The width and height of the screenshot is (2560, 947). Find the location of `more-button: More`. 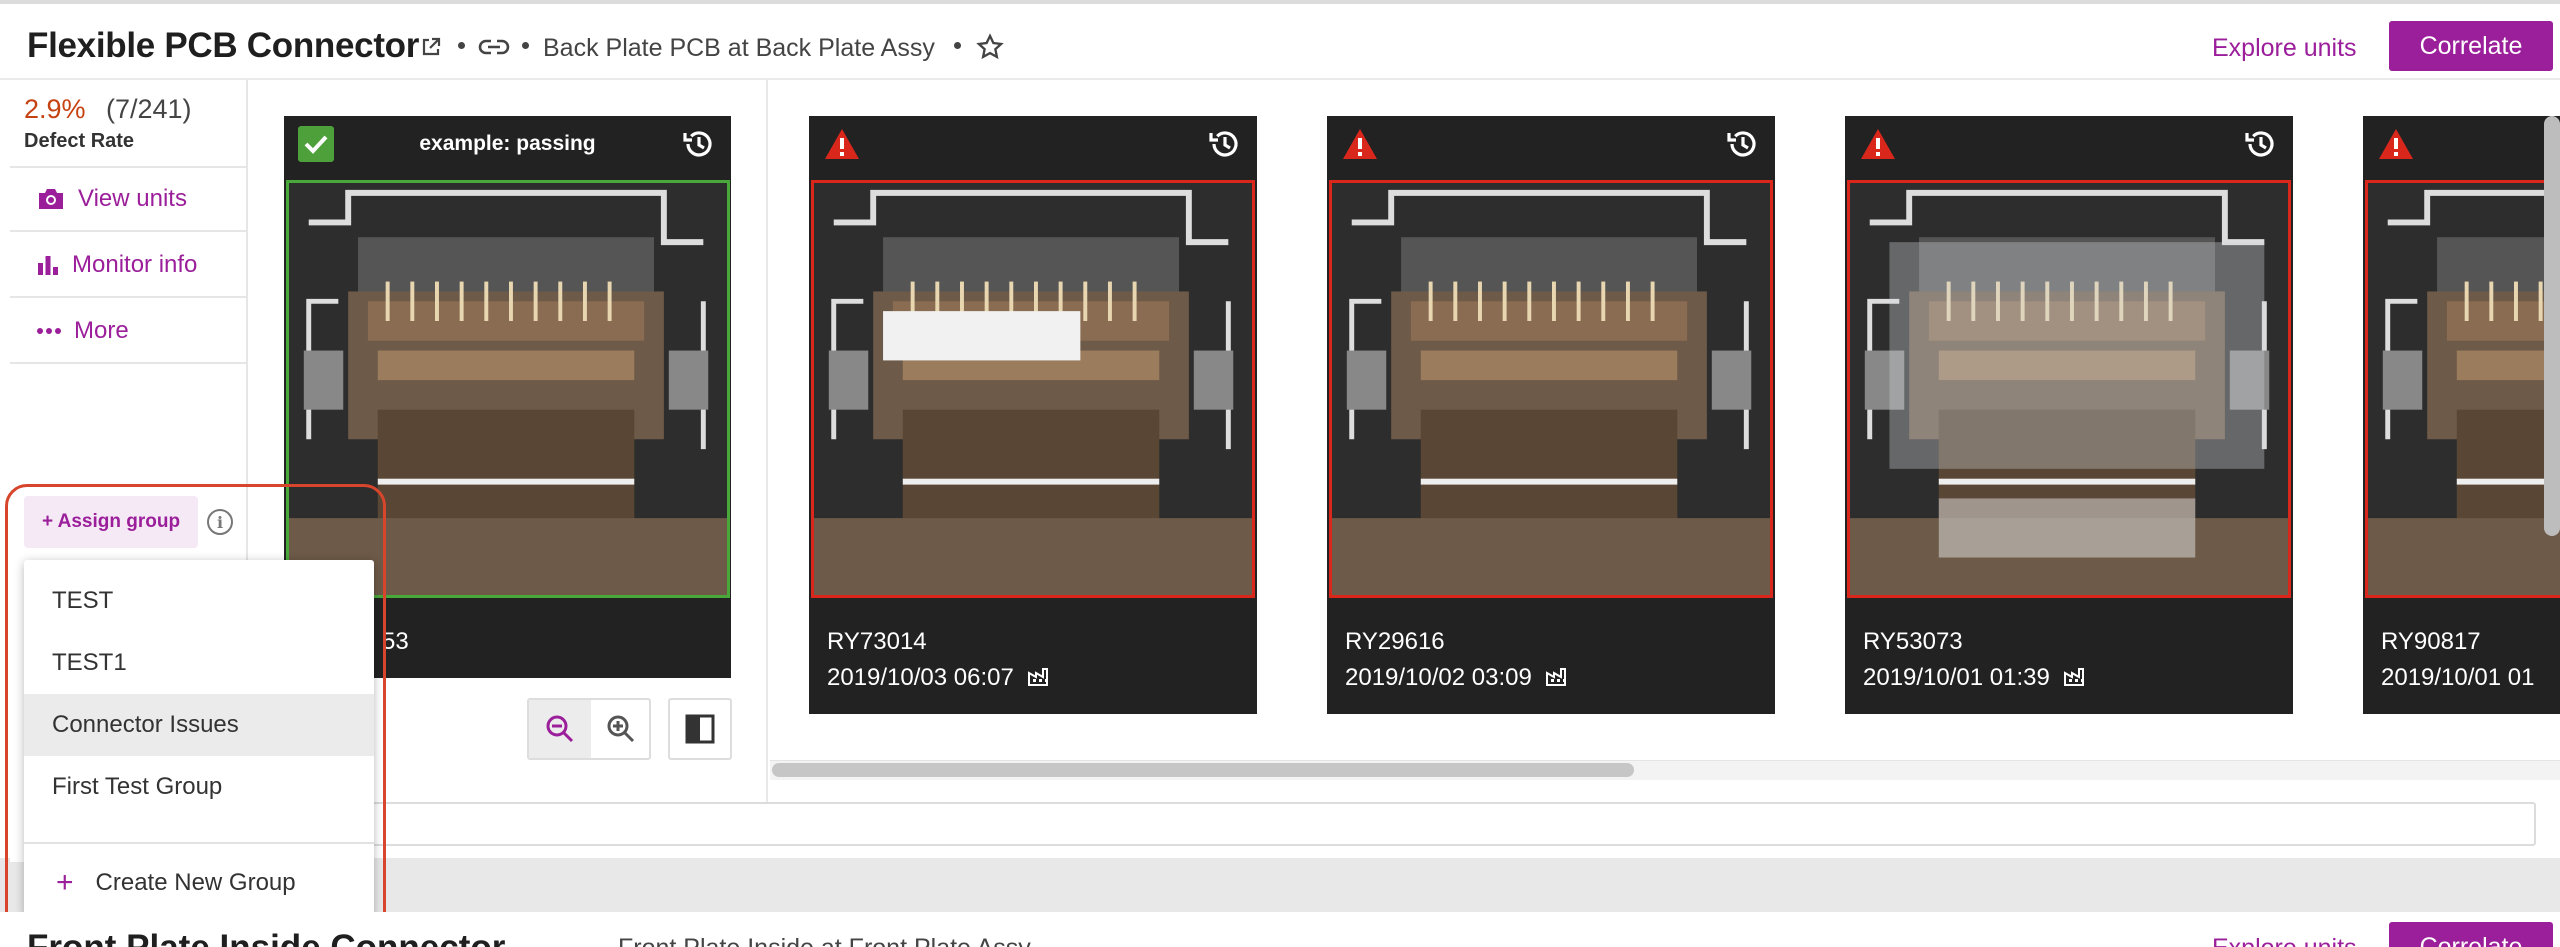

more-button: More is located at coordinates (129, 332).